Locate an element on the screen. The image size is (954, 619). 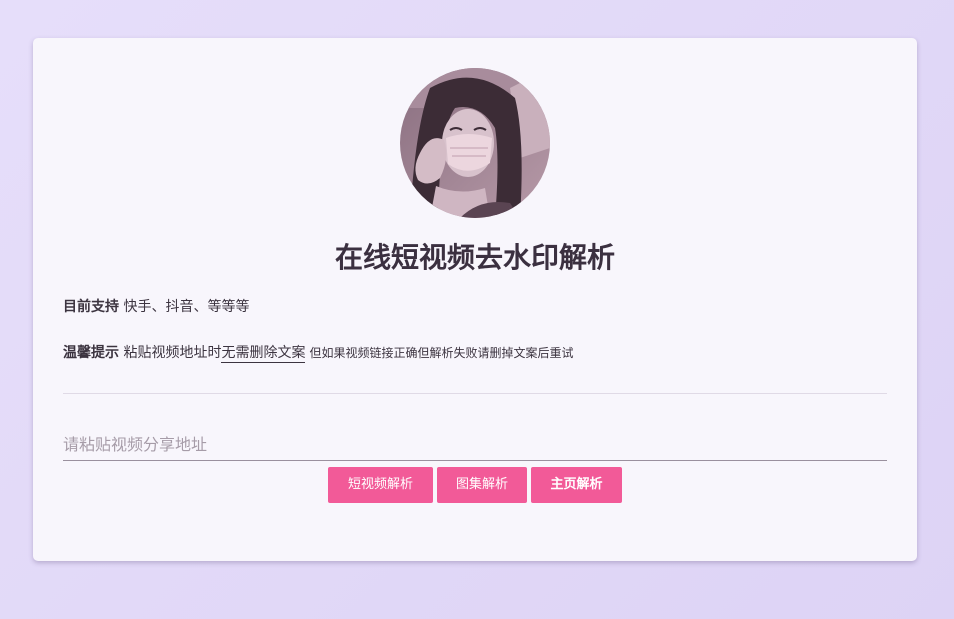
avatar-photo-icon is located at coordinates (475, 143).